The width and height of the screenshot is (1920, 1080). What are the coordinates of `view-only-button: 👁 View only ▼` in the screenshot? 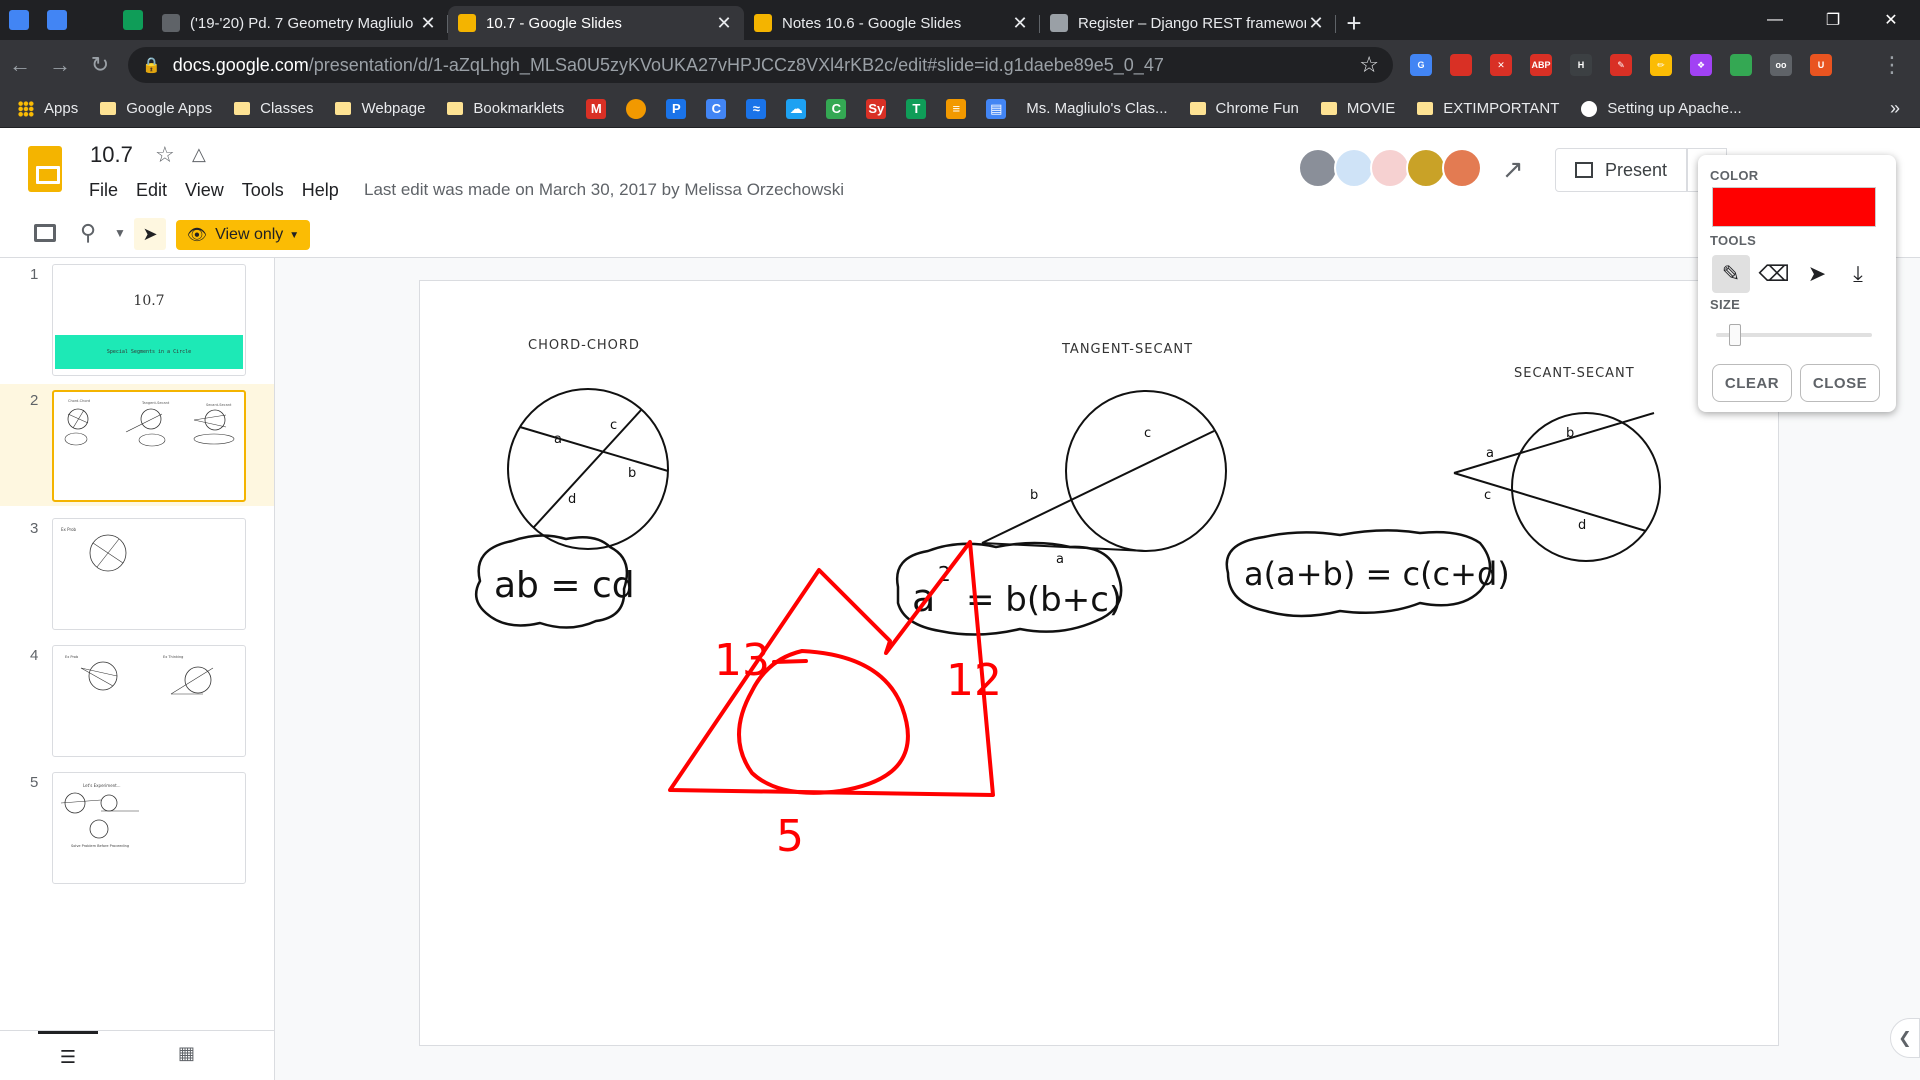 It's located at (243, 235).